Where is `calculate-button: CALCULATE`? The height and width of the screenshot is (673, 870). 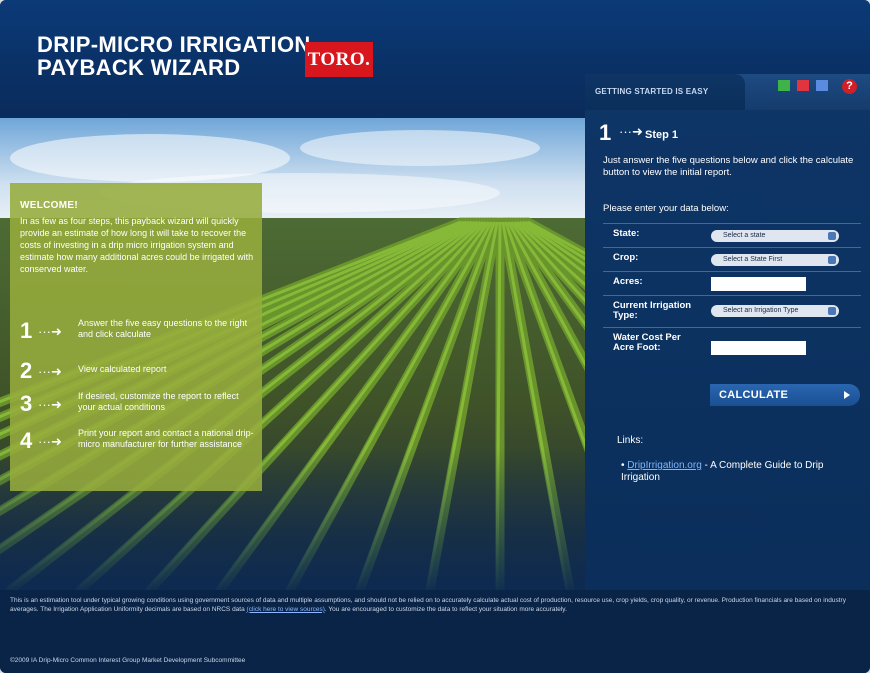
calculate-button: CALCULATE is located at coordinates (785, 395).